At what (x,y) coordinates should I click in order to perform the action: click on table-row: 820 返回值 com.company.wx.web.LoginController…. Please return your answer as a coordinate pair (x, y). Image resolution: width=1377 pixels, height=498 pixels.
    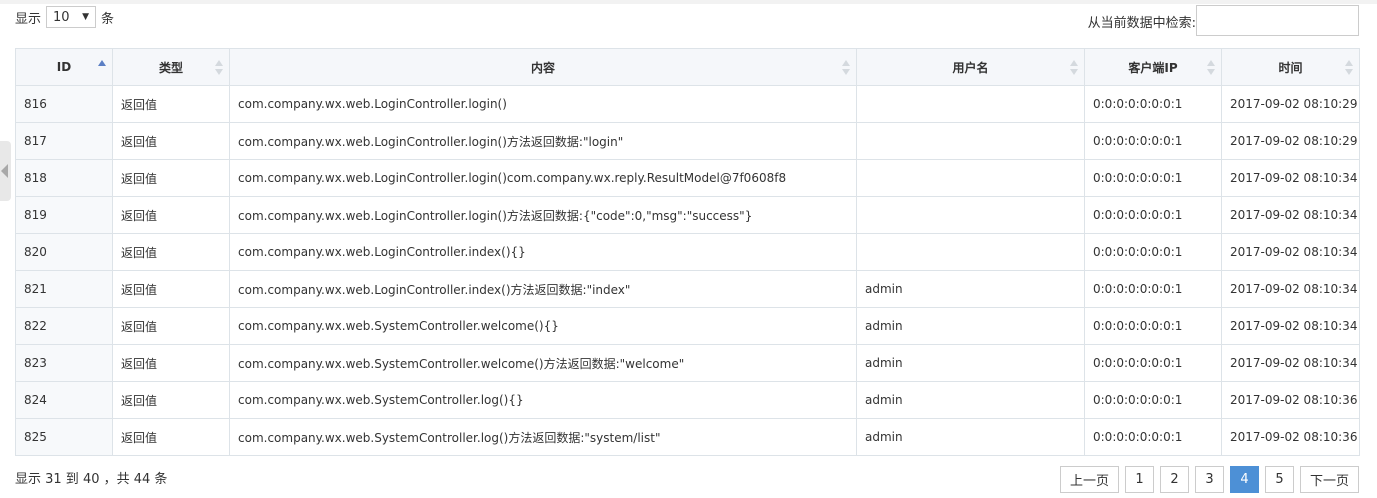
    Looking at the image, I should click on (687, 252).